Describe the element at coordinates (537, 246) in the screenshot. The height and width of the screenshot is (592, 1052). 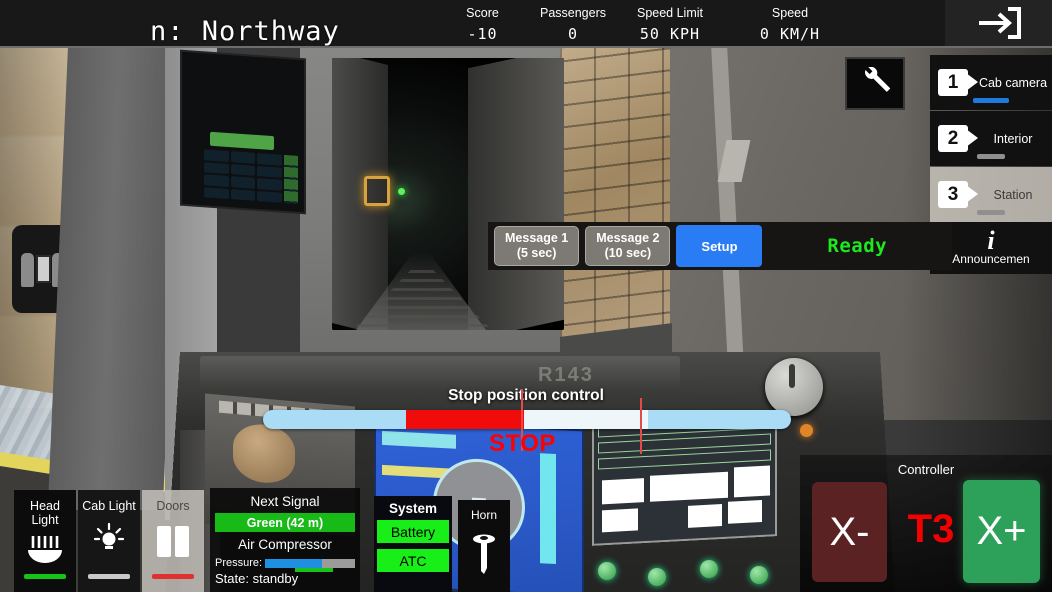
I see `message-1-button: Message 1 (5 sec)` at that location.